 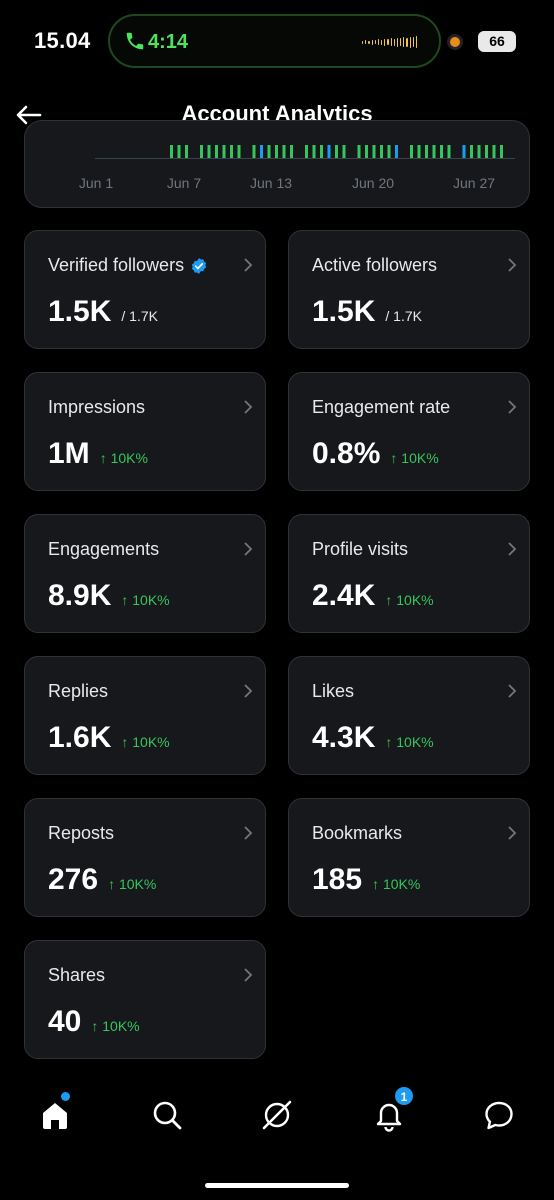 I want to click on card-value-row: 2.4K ↑ 10K%, so click(x=373, y=596).